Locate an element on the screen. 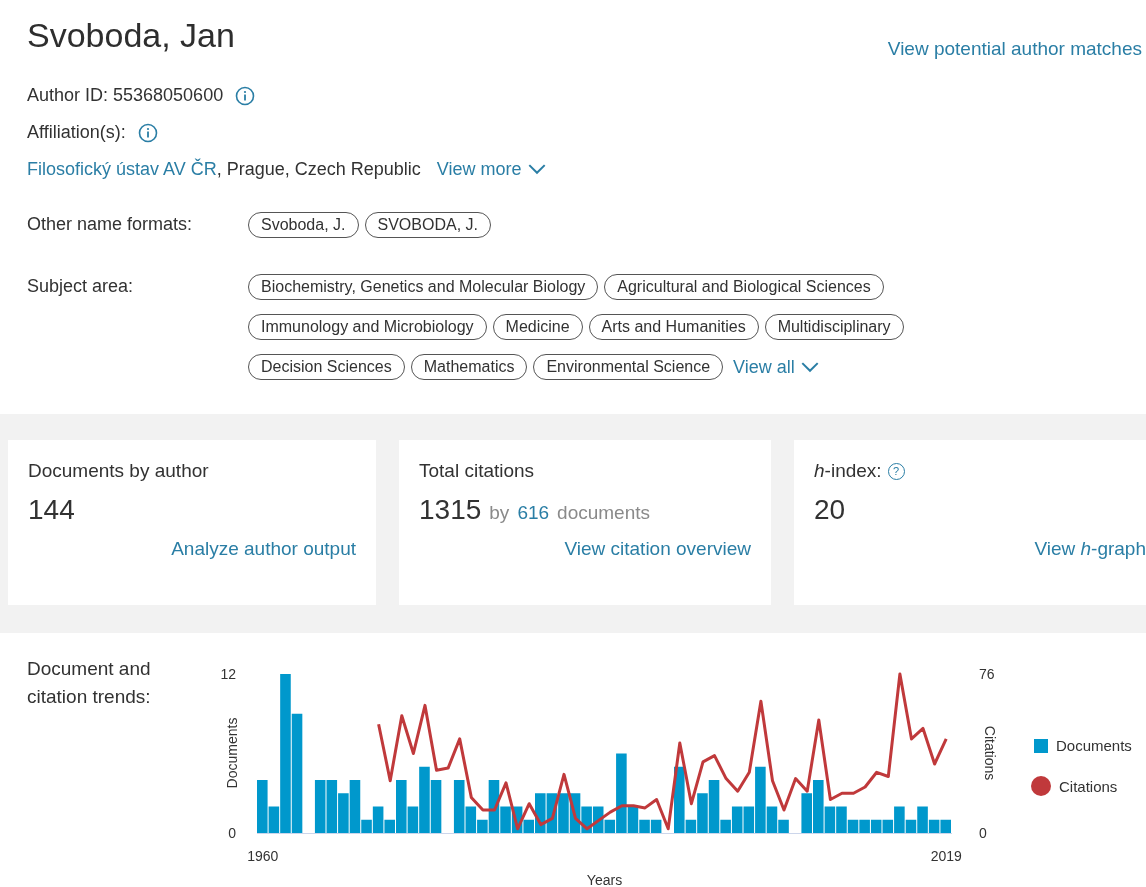  subject-area-label: Subject area: is located at coordinates (81, 286).